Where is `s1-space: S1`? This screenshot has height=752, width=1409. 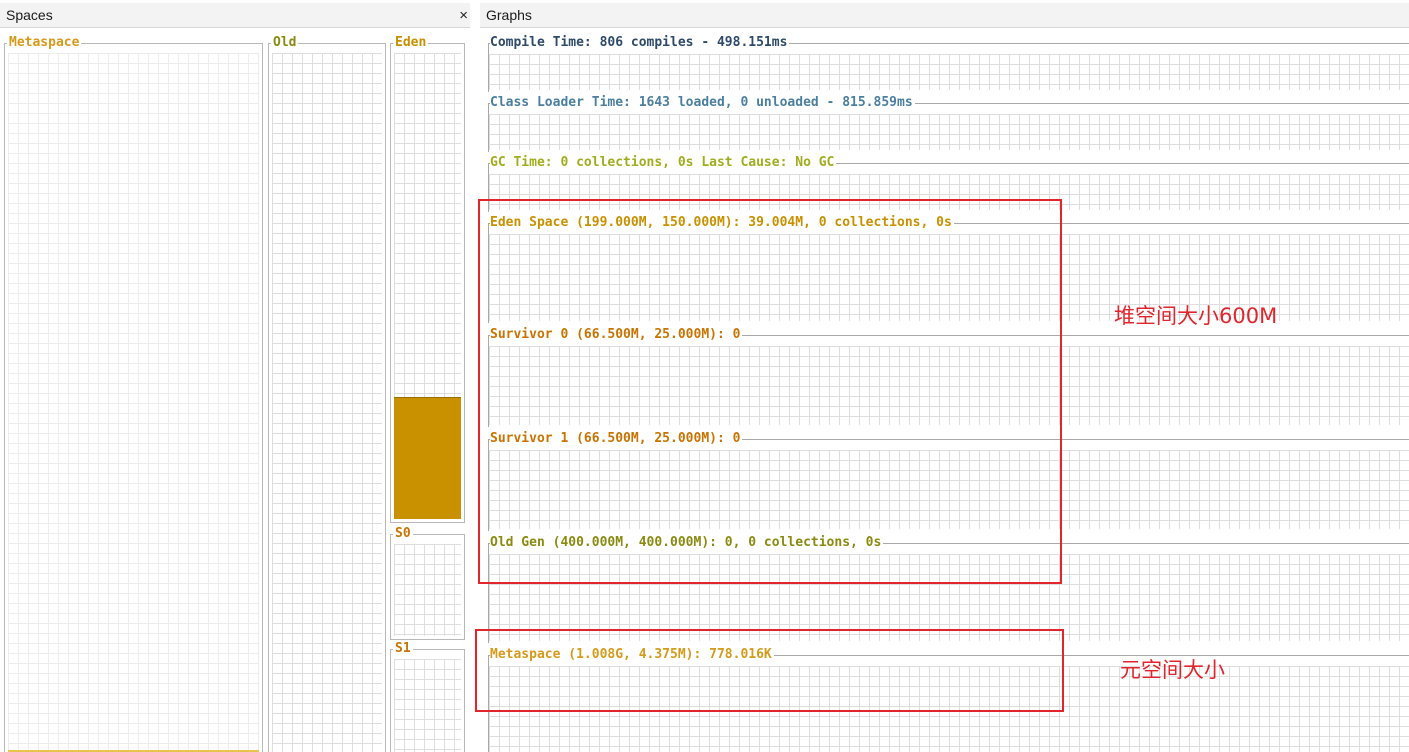 s1-space: S1 is located at coordinates (427, 696).